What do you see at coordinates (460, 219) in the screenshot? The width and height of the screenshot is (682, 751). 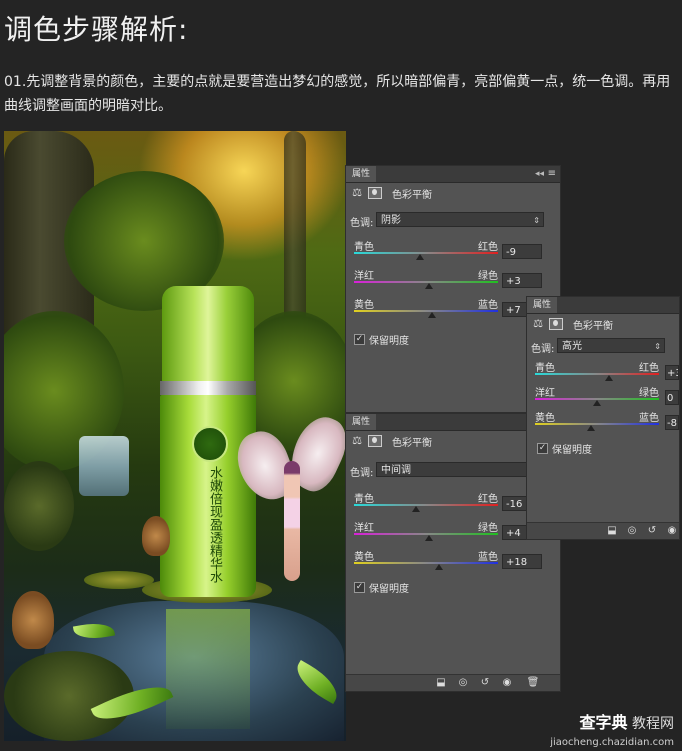 I see `tone-select: 阴影 ⇕` at bounding box center [460, 219].